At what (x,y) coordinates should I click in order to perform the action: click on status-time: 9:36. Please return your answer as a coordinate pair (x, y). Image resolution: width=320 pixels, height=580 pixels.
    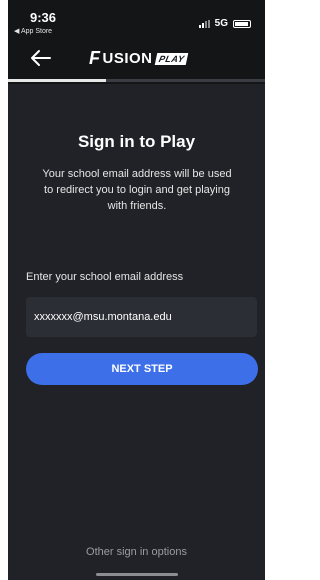
    Looking at the image, I should click on (43, 17).